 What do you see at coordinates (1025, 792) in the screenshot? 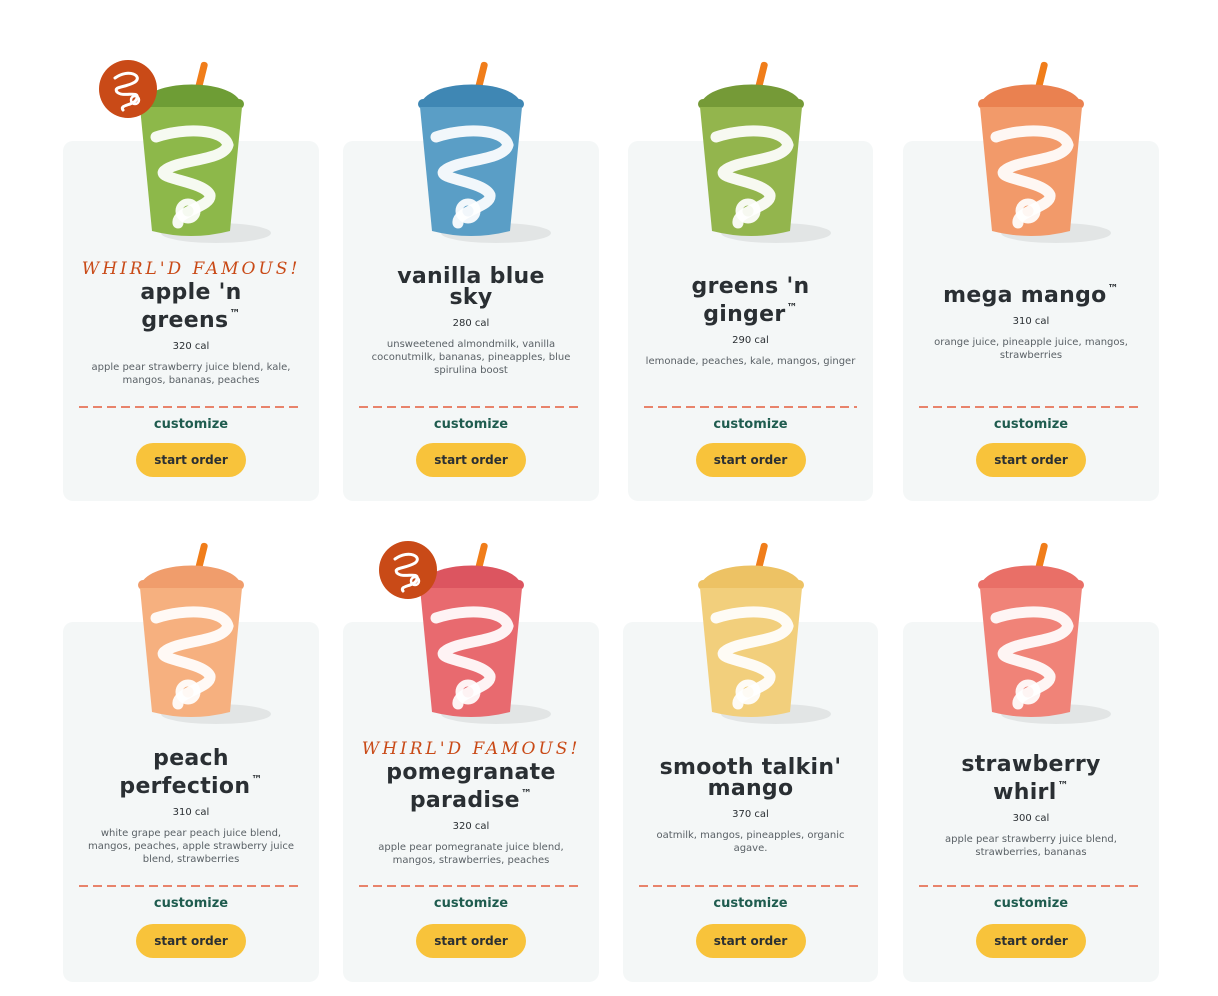
I see `product-name-line2: whirl` at bounding box center [1025, 792].